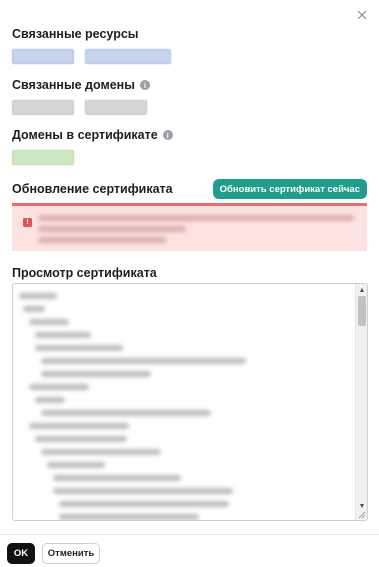 This screenshot has height=567, width=379. Describe the element at coordinates (189, 45) in the screenshot. I see `linked-resources-section: Связанные ресурсы` at that location.